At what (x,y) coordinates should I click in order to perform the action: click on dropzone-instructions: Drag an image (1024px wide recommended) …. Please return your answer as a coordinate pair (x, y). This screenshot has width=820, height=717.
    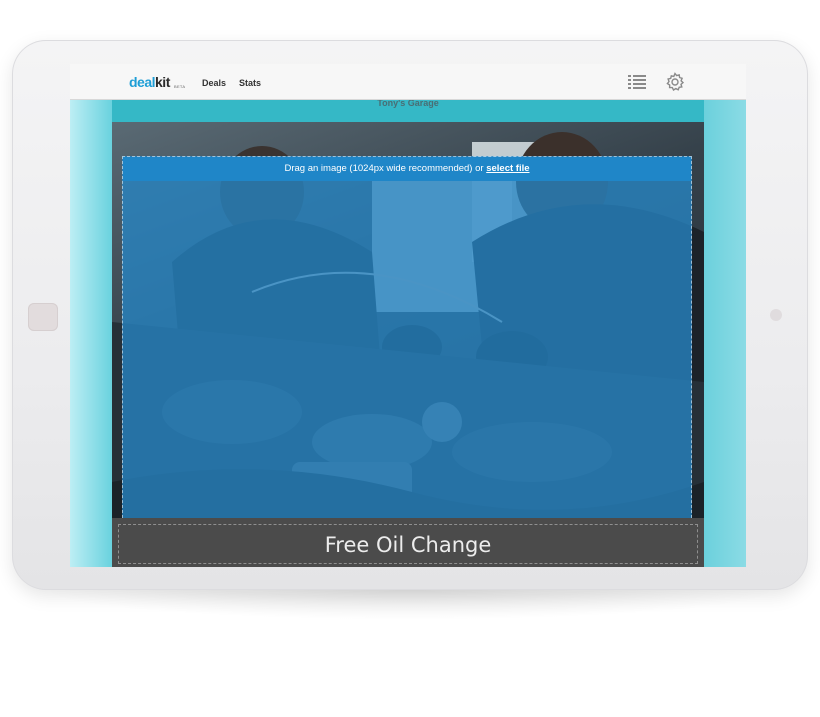
    Looking at the image, I should click on (407, 169).